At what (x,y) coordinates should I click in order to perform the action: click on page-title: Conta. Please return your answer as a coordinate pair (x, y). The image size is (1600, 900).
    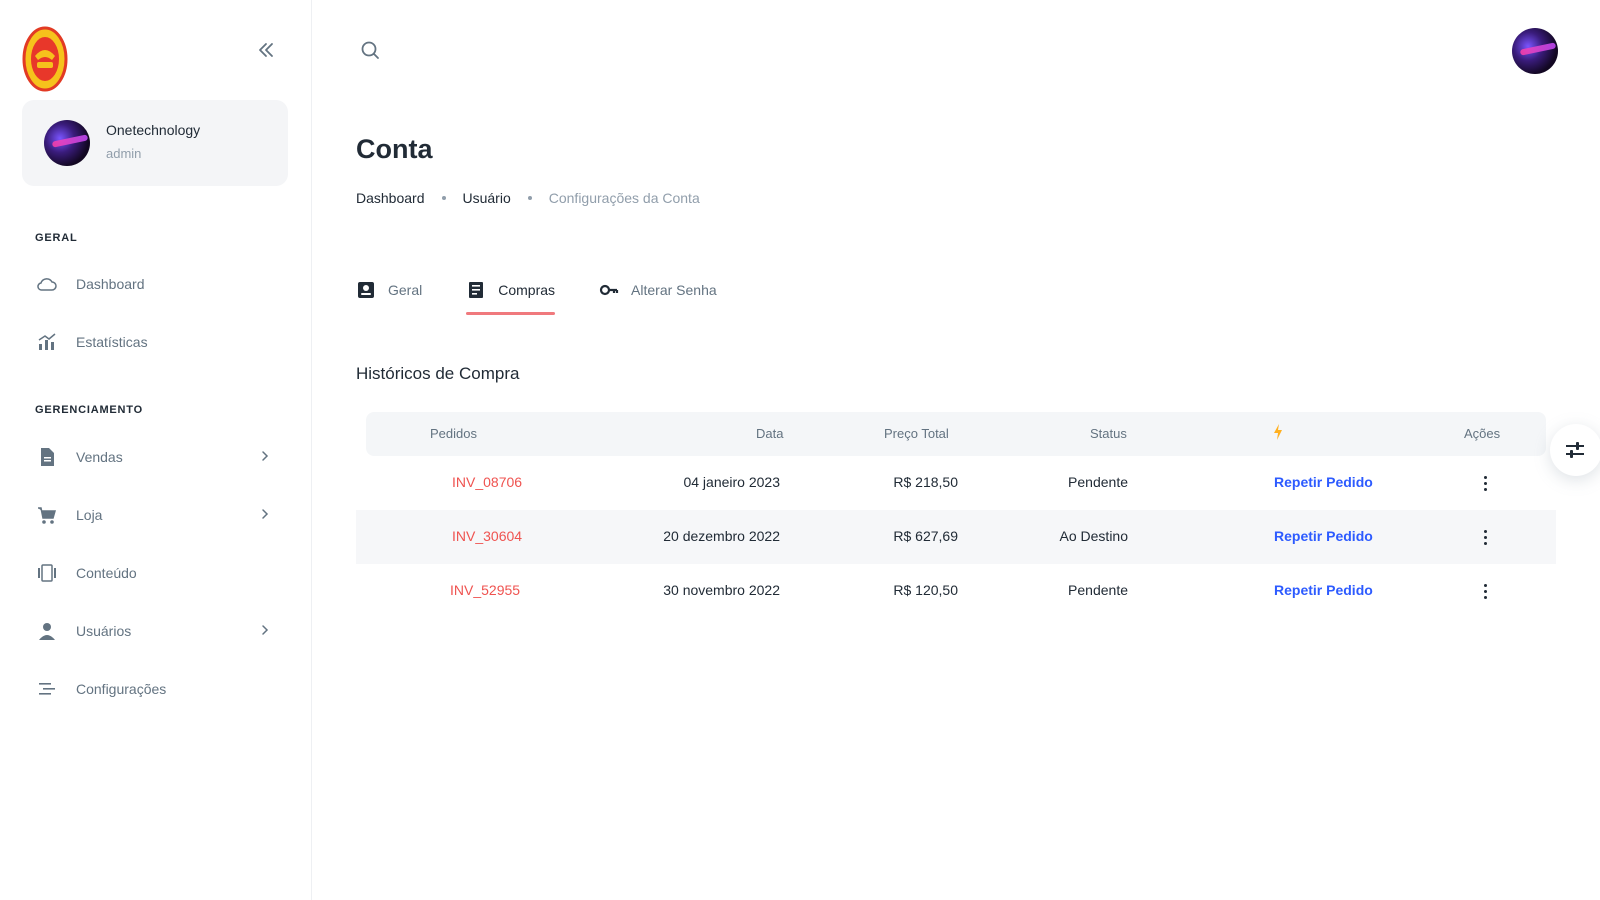
    Looking at the image, I should click on (394, 149).